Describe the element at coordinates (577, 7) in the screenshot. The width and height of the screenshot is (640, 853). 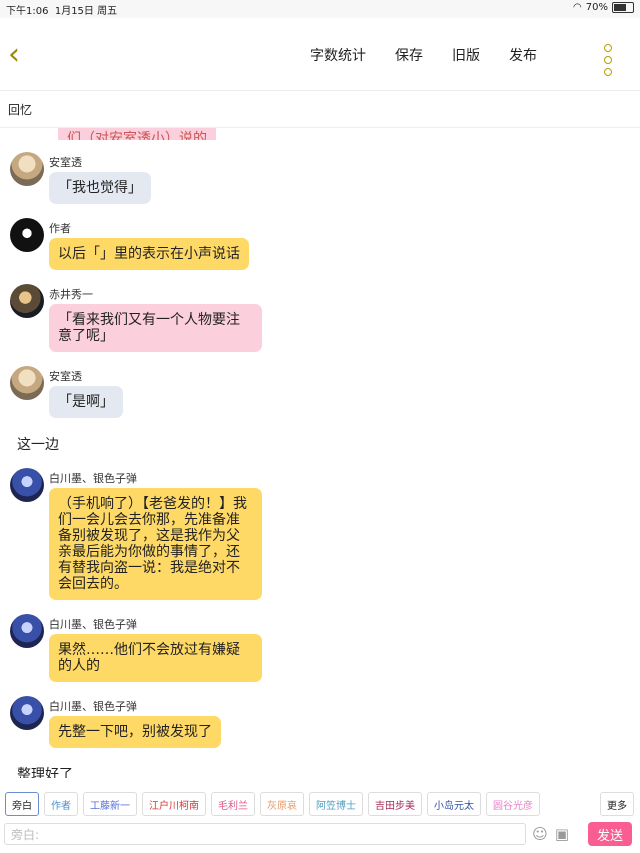
I see `wifi-icon: ◠` at that location.